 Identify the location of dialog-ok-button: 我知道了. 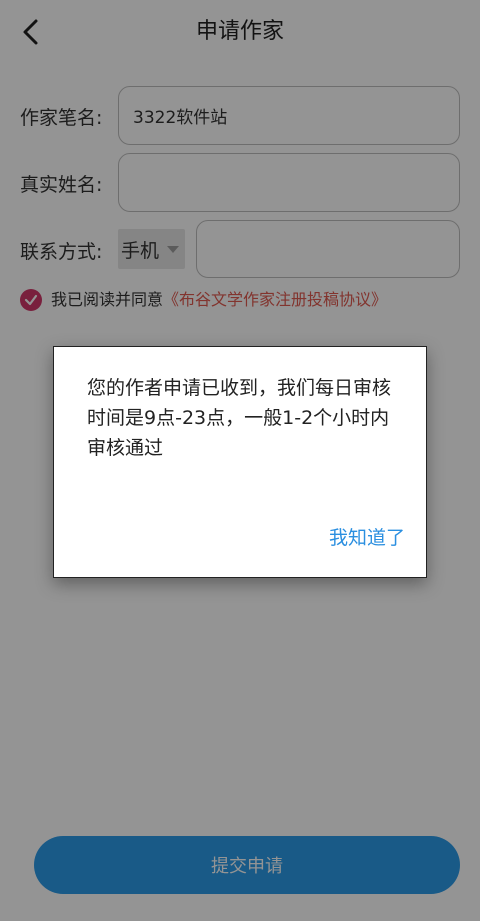
(367, 536).